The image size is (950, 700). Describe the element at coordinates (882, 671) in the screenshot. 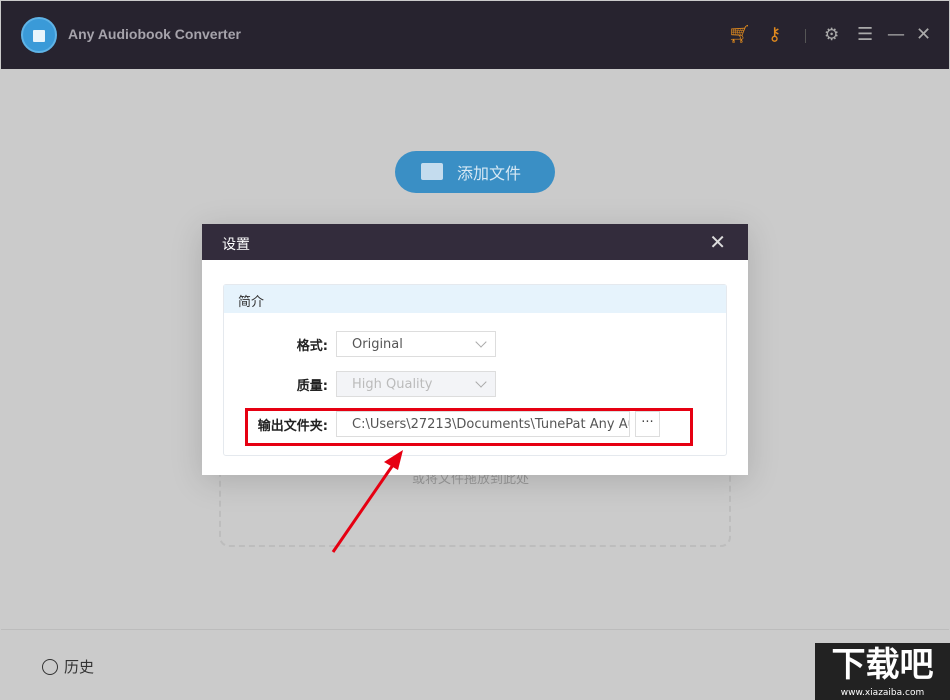

I see `watermark-logo: 下载吧 www.xiazaiba.com` at that location.